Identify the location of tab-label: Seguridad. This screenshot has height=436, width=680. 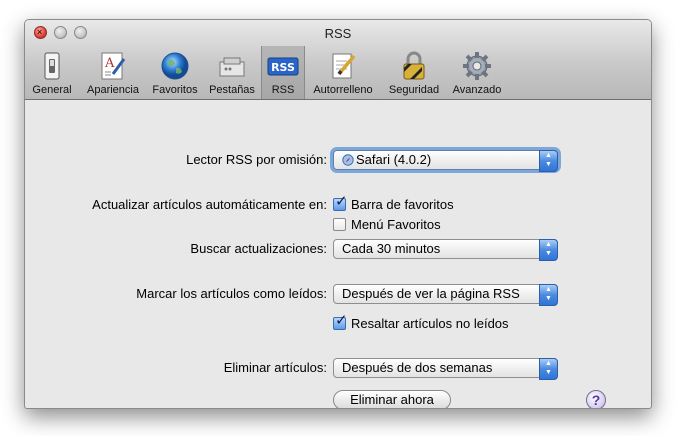
(414, 90).